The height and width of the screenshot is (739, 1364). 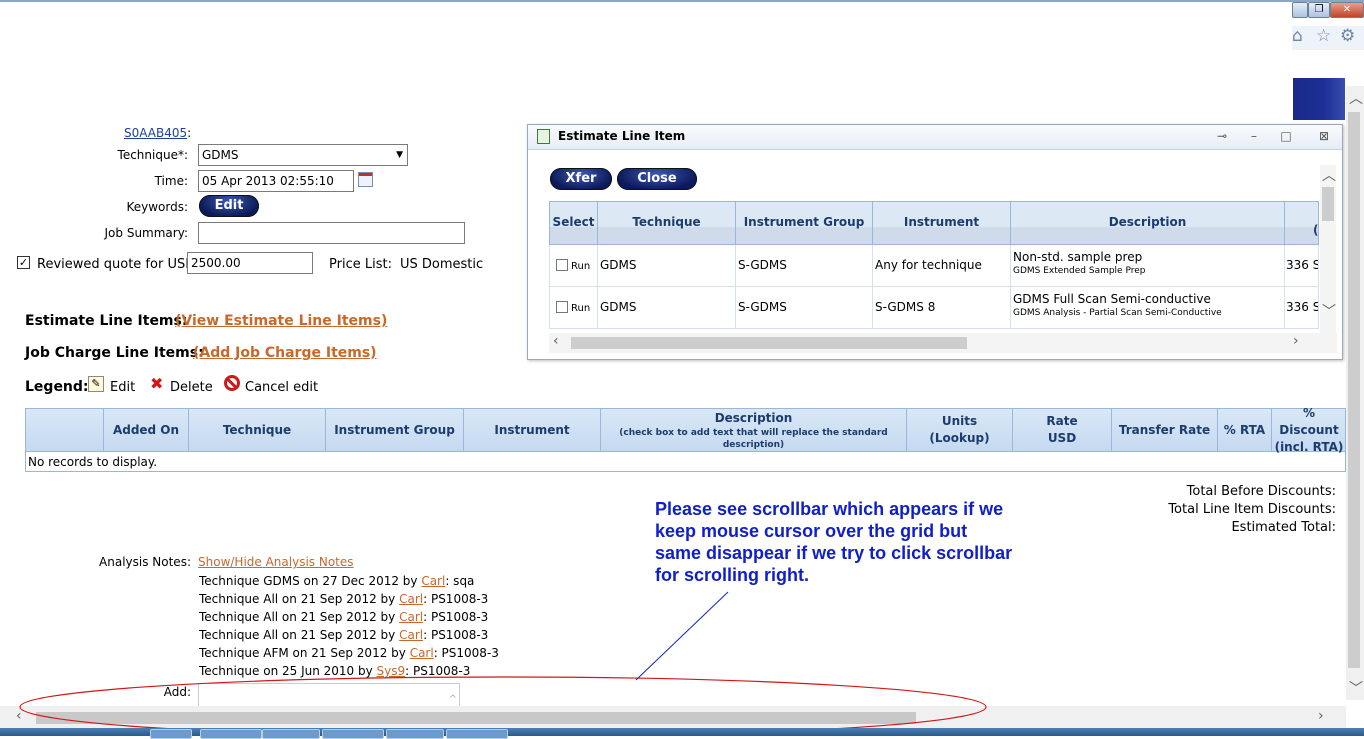 What do you see at coordinates (1062, 438) in the screenshot?
I see `rate-header-sub: USD` at bounding box center [1062, 438].